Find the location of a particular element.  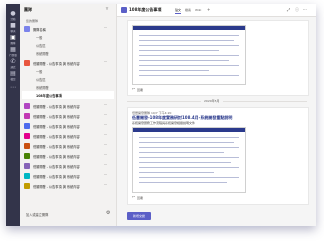

filter-icon: ▿ is located at coordinates (107, 9).